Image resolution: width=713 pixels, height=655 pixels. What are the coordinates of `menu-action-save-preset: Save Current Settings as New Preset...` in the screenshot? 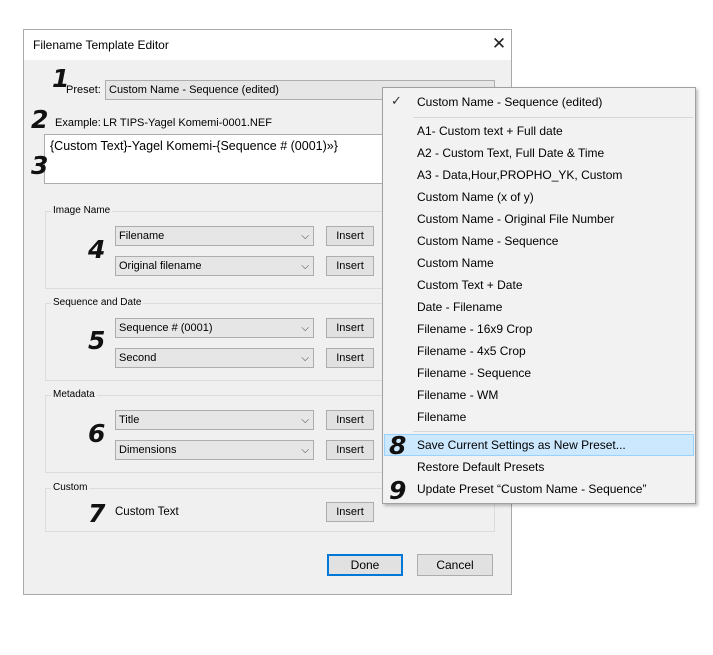 It's located at (521, 445).